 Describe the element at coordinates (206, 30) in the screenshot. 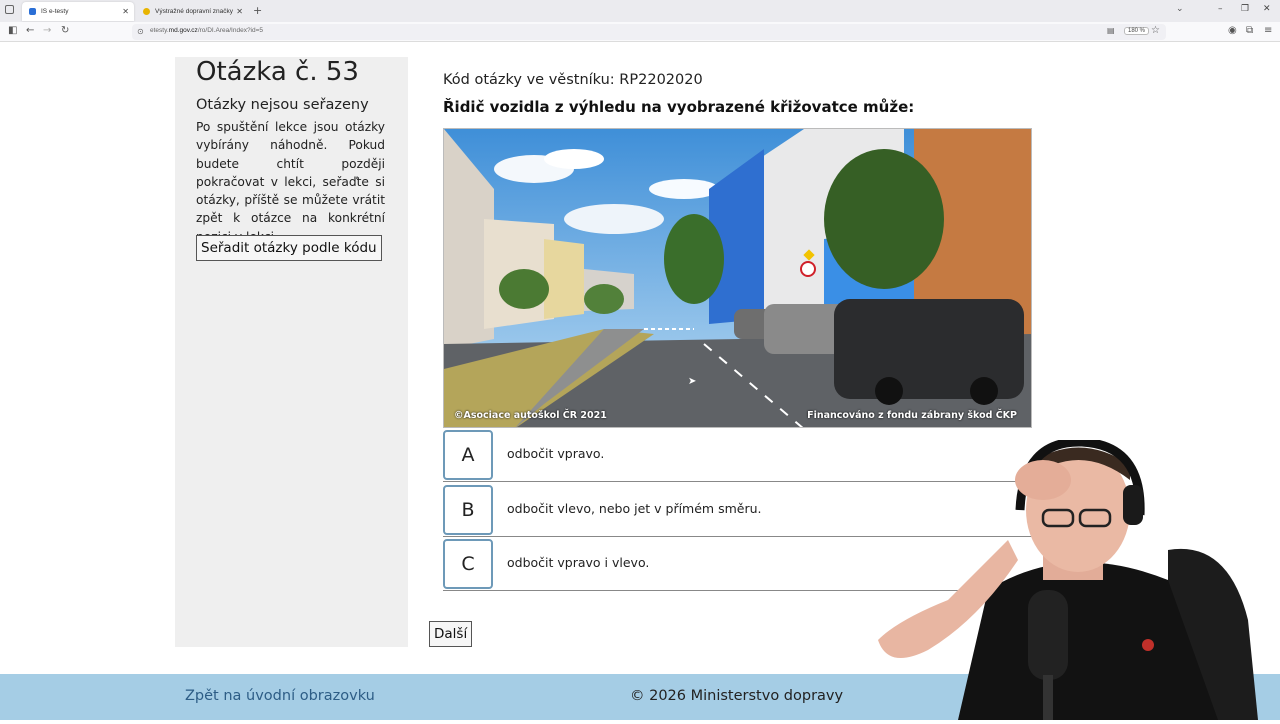

I see `url-text: etesty.md.gov.cz/ro/DI.Area/Index?id=5` at that location.